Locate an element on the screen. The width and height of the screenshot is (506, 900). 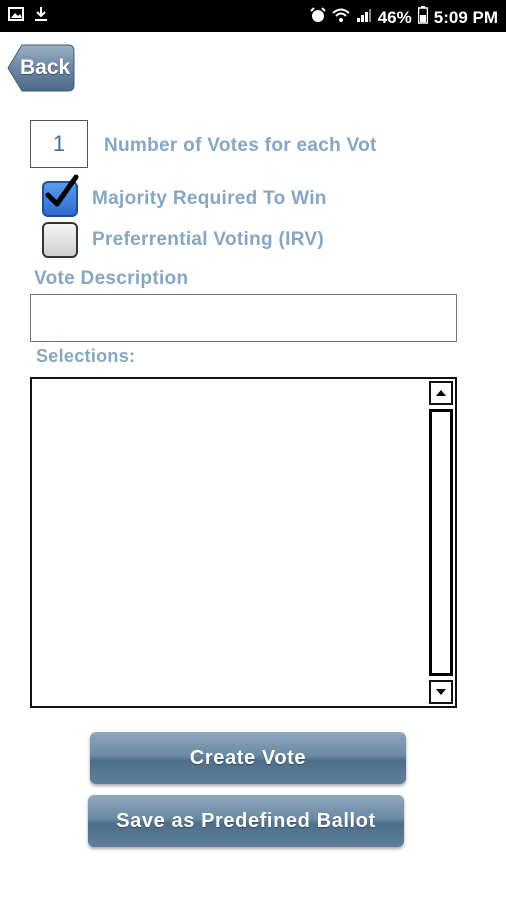
status-right: 46% 5:09 PM is located at coordinates (404, 17).